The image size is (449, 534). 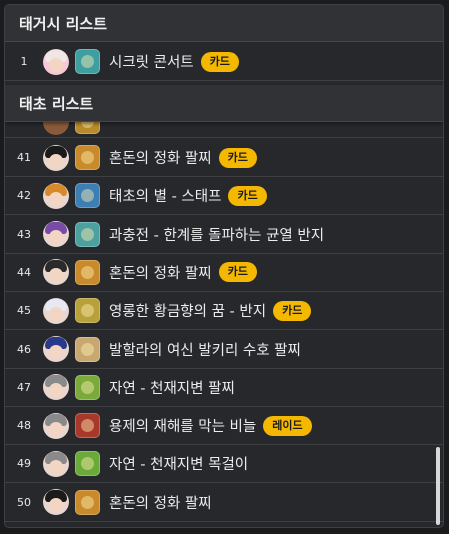 What do you see at coordinates (24, 349) in the screenshot?
I see `rank-number: 46` at bounding box center [24, 349].